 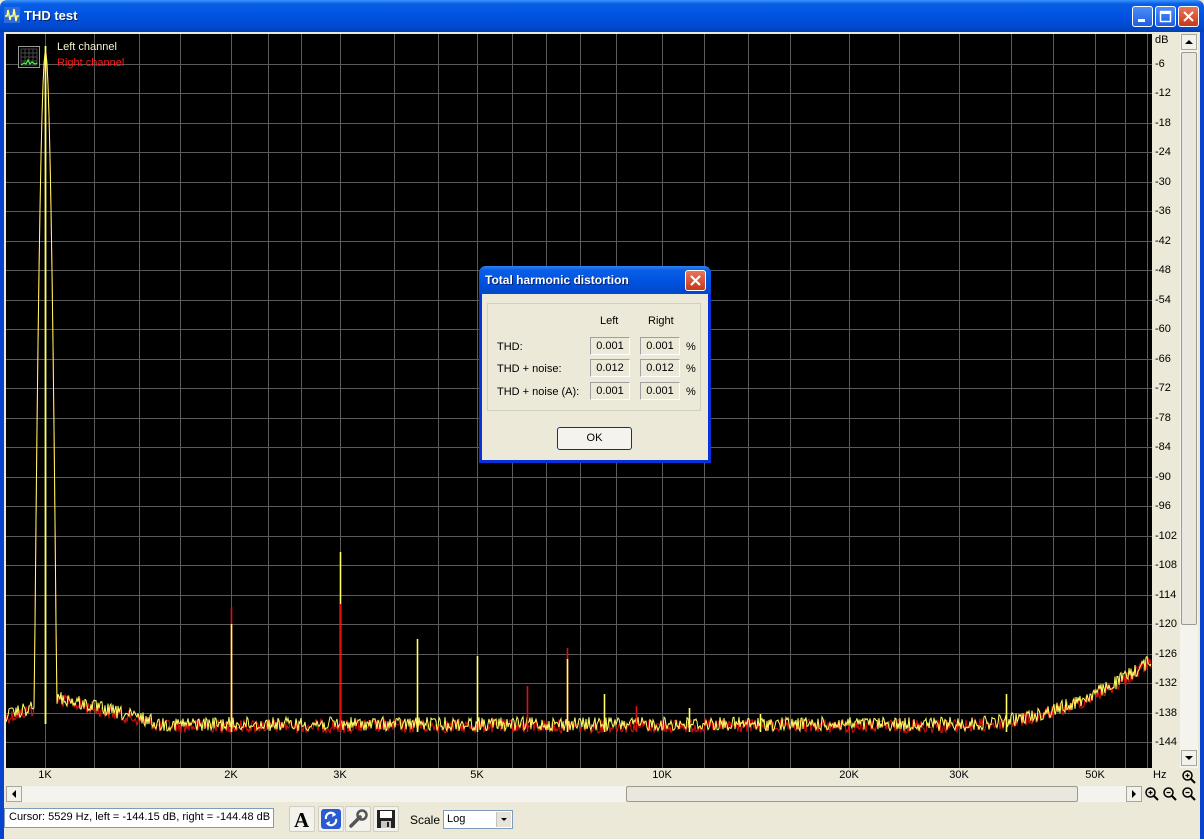 I want to click on thd-noise-row-label: THD + noise:, so click(x=529, y=369).